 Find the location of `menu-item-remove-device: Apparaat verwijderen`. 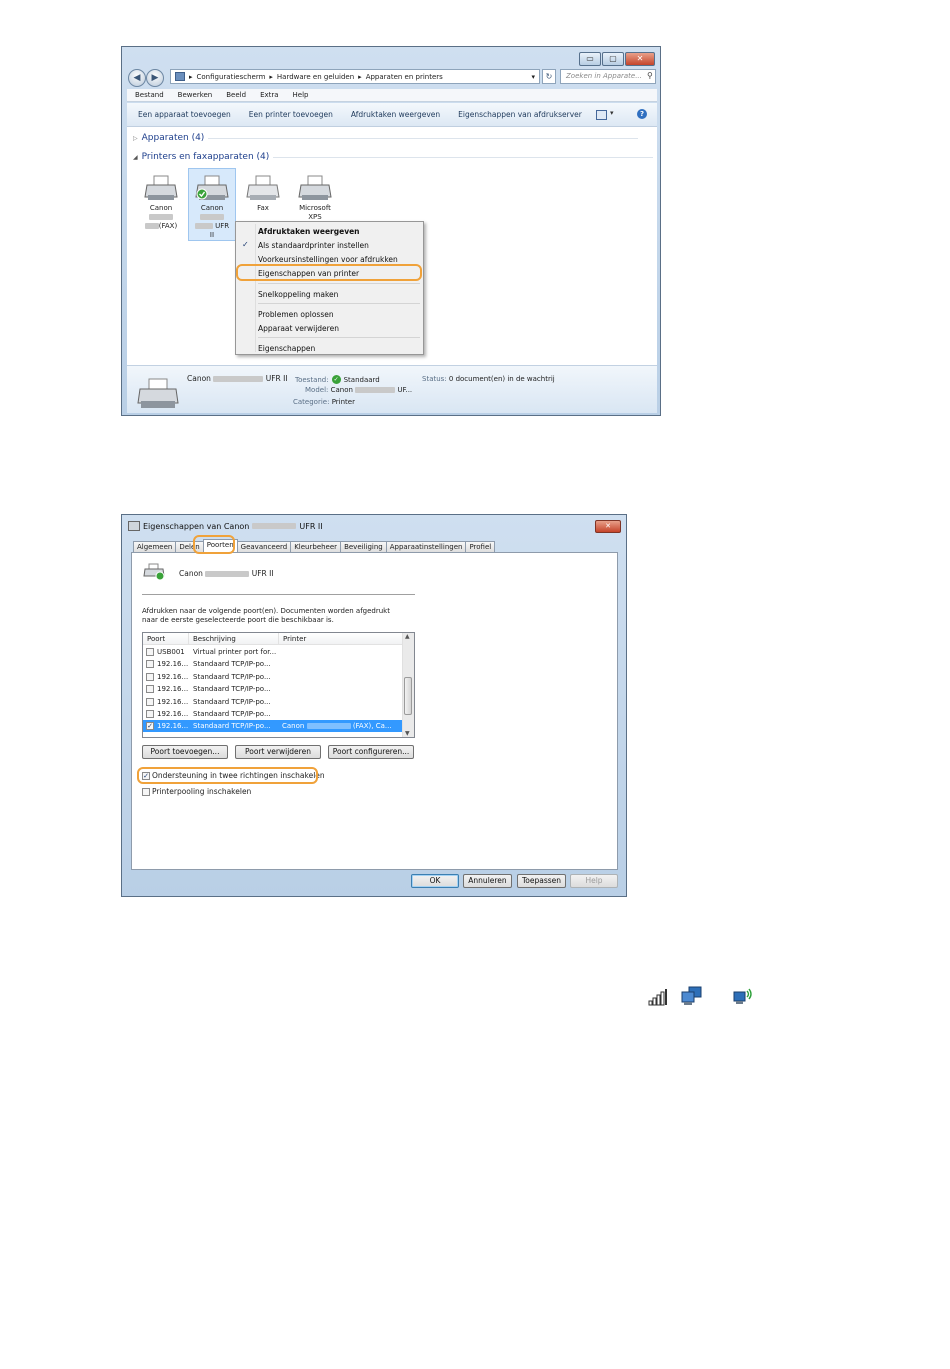

menu-item-remove-device: Apparaat verwijderen is located at coordinates (298, 328).